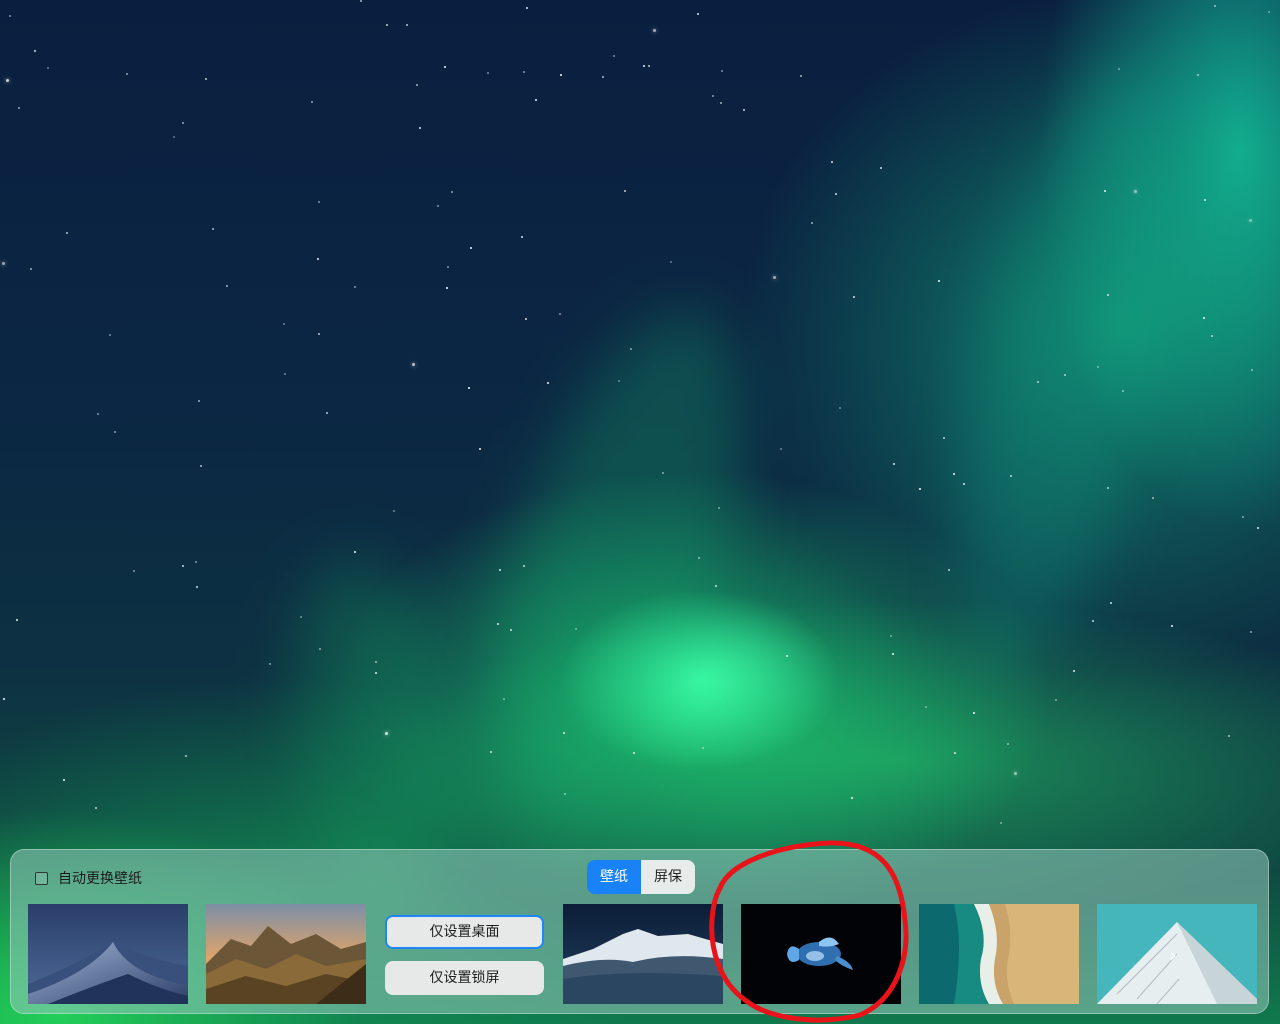 This screenshot has height=1024, width=1280. I want to click on tab-wallpaper: 壁纸, so click(614, 877).